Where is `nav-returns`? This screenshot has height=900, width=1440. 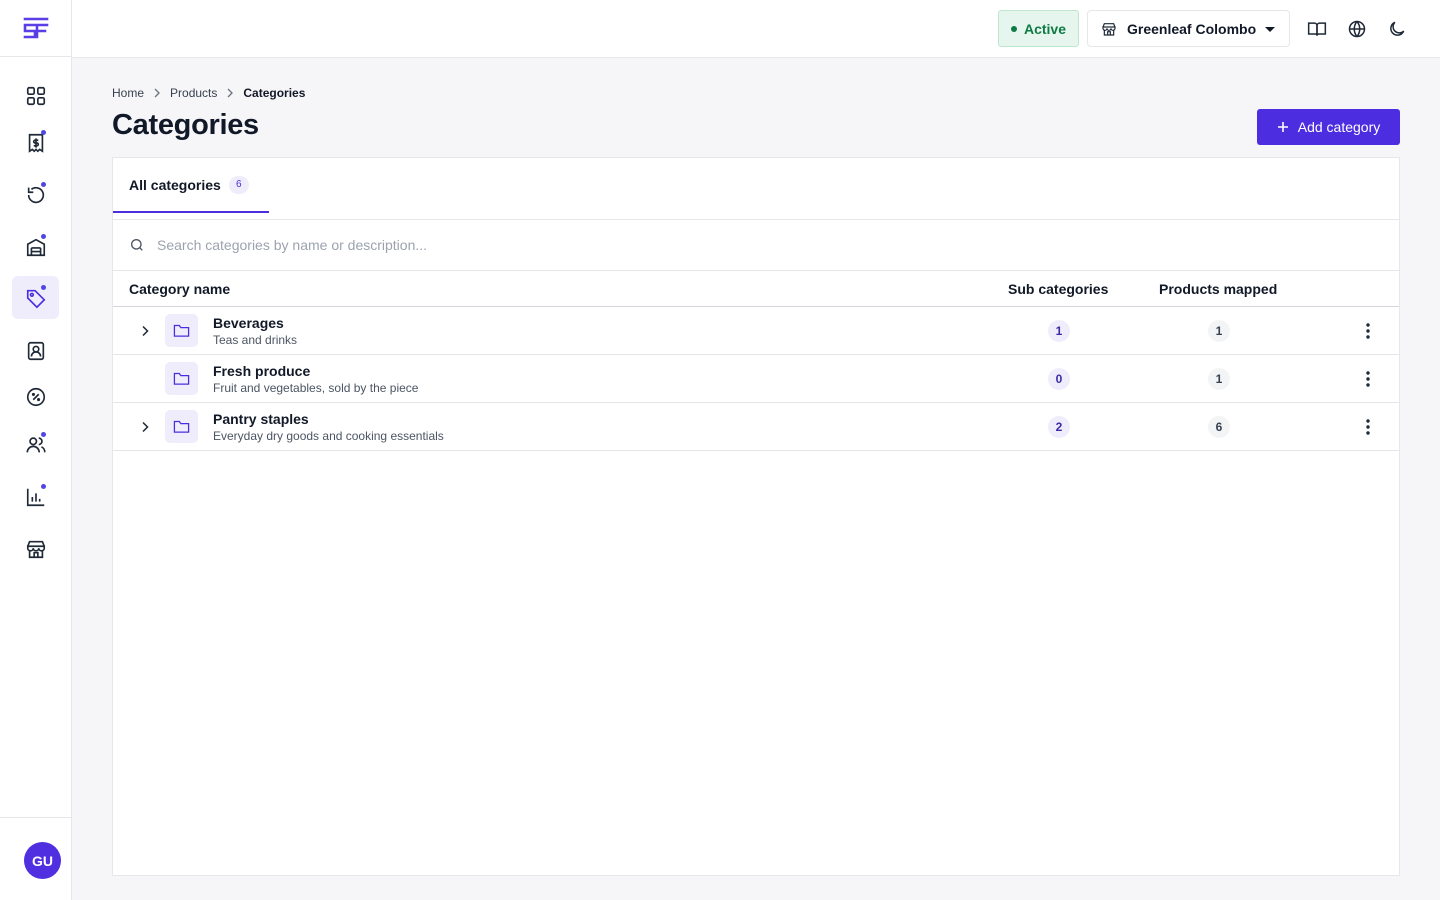
nav-returns is located at coordinates (35, 194).